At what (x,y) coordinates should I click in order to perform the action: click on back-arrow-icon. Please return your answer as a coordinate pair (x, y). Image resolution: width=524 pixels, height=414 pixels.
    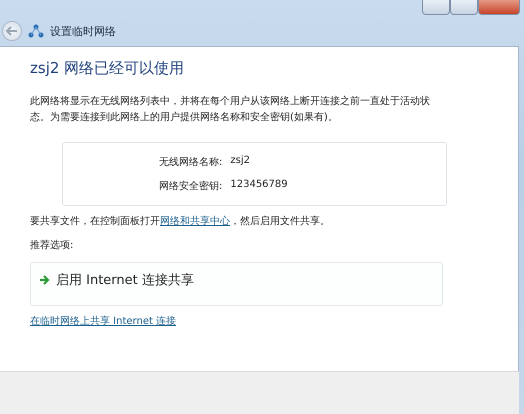
    Looking at the image, I should click on (12, 31).